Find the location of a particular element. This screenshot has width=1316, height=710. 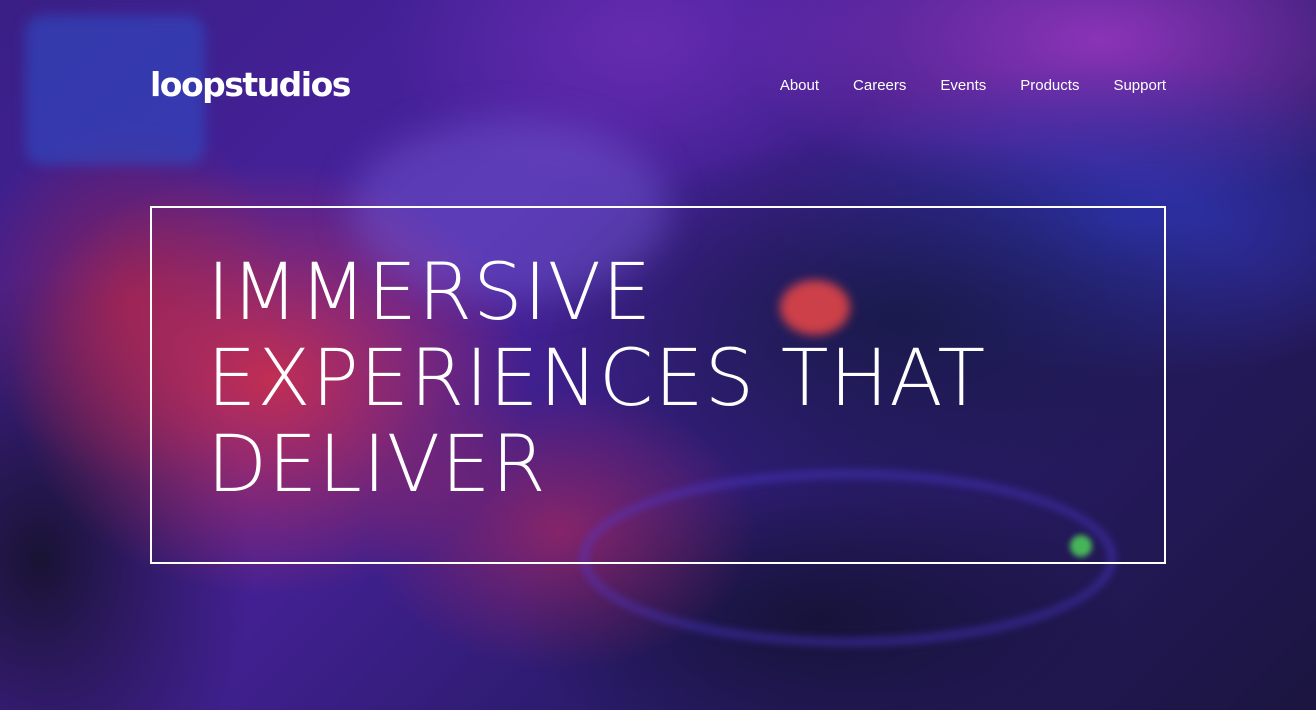

main-nav: About Careers Events Products Support is located at coordinates (973, 85).